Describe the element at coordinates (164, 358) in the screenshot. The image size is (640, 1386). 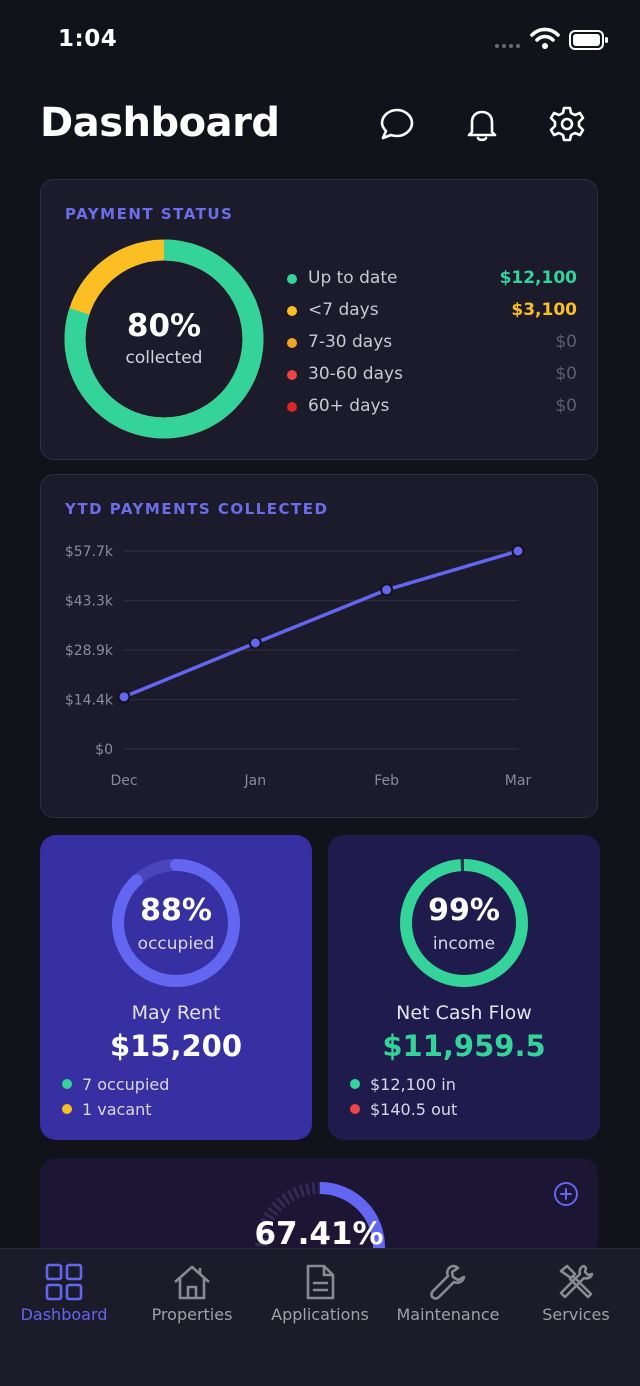
I see `collected-caption: collected` at that location.